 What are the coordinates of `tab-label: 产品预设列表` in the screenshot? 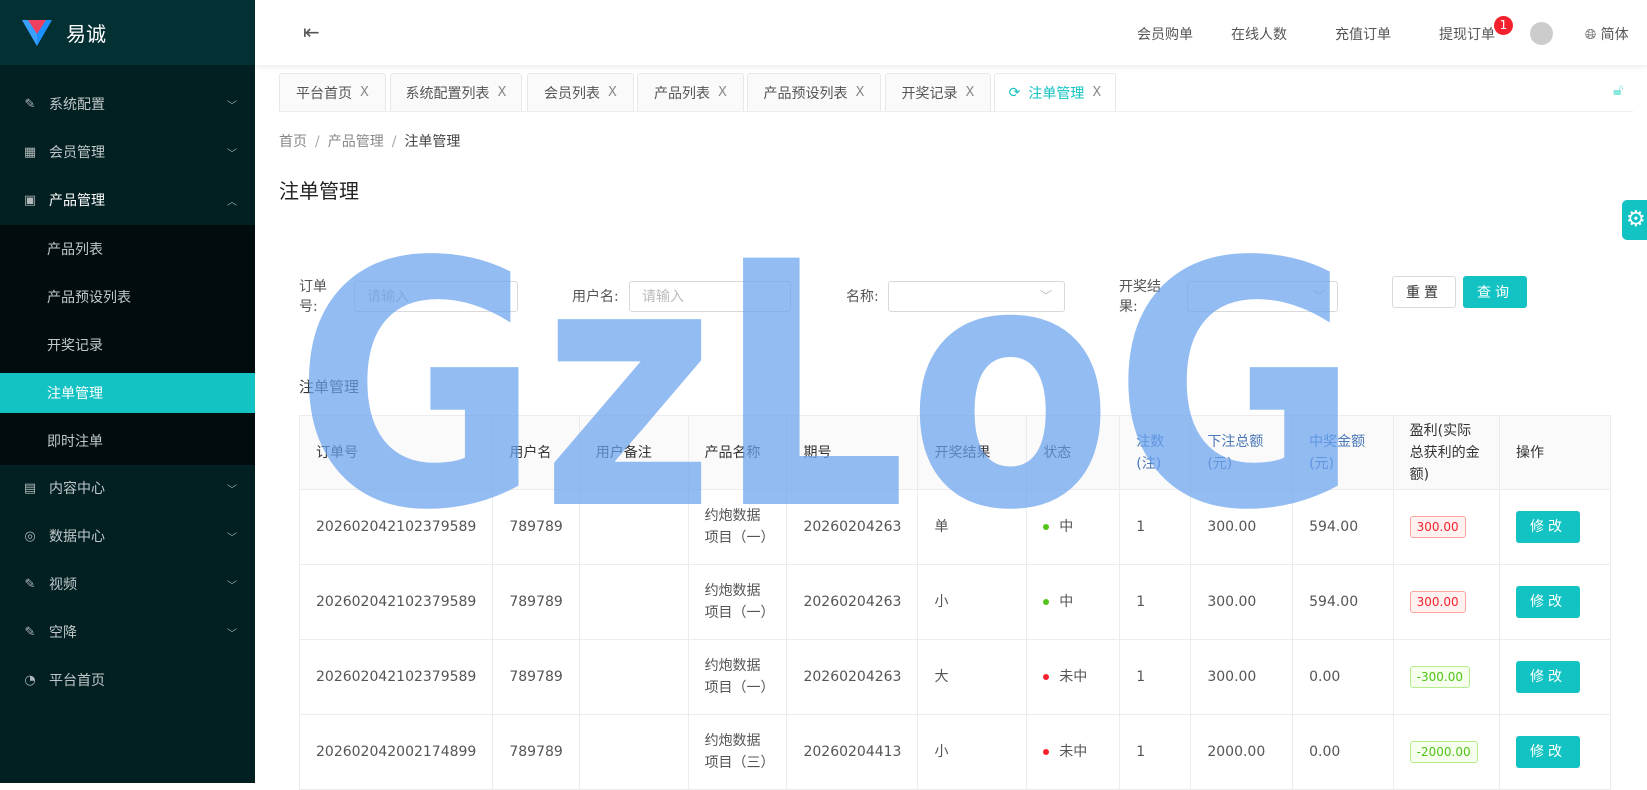 It's located at (805, 93).